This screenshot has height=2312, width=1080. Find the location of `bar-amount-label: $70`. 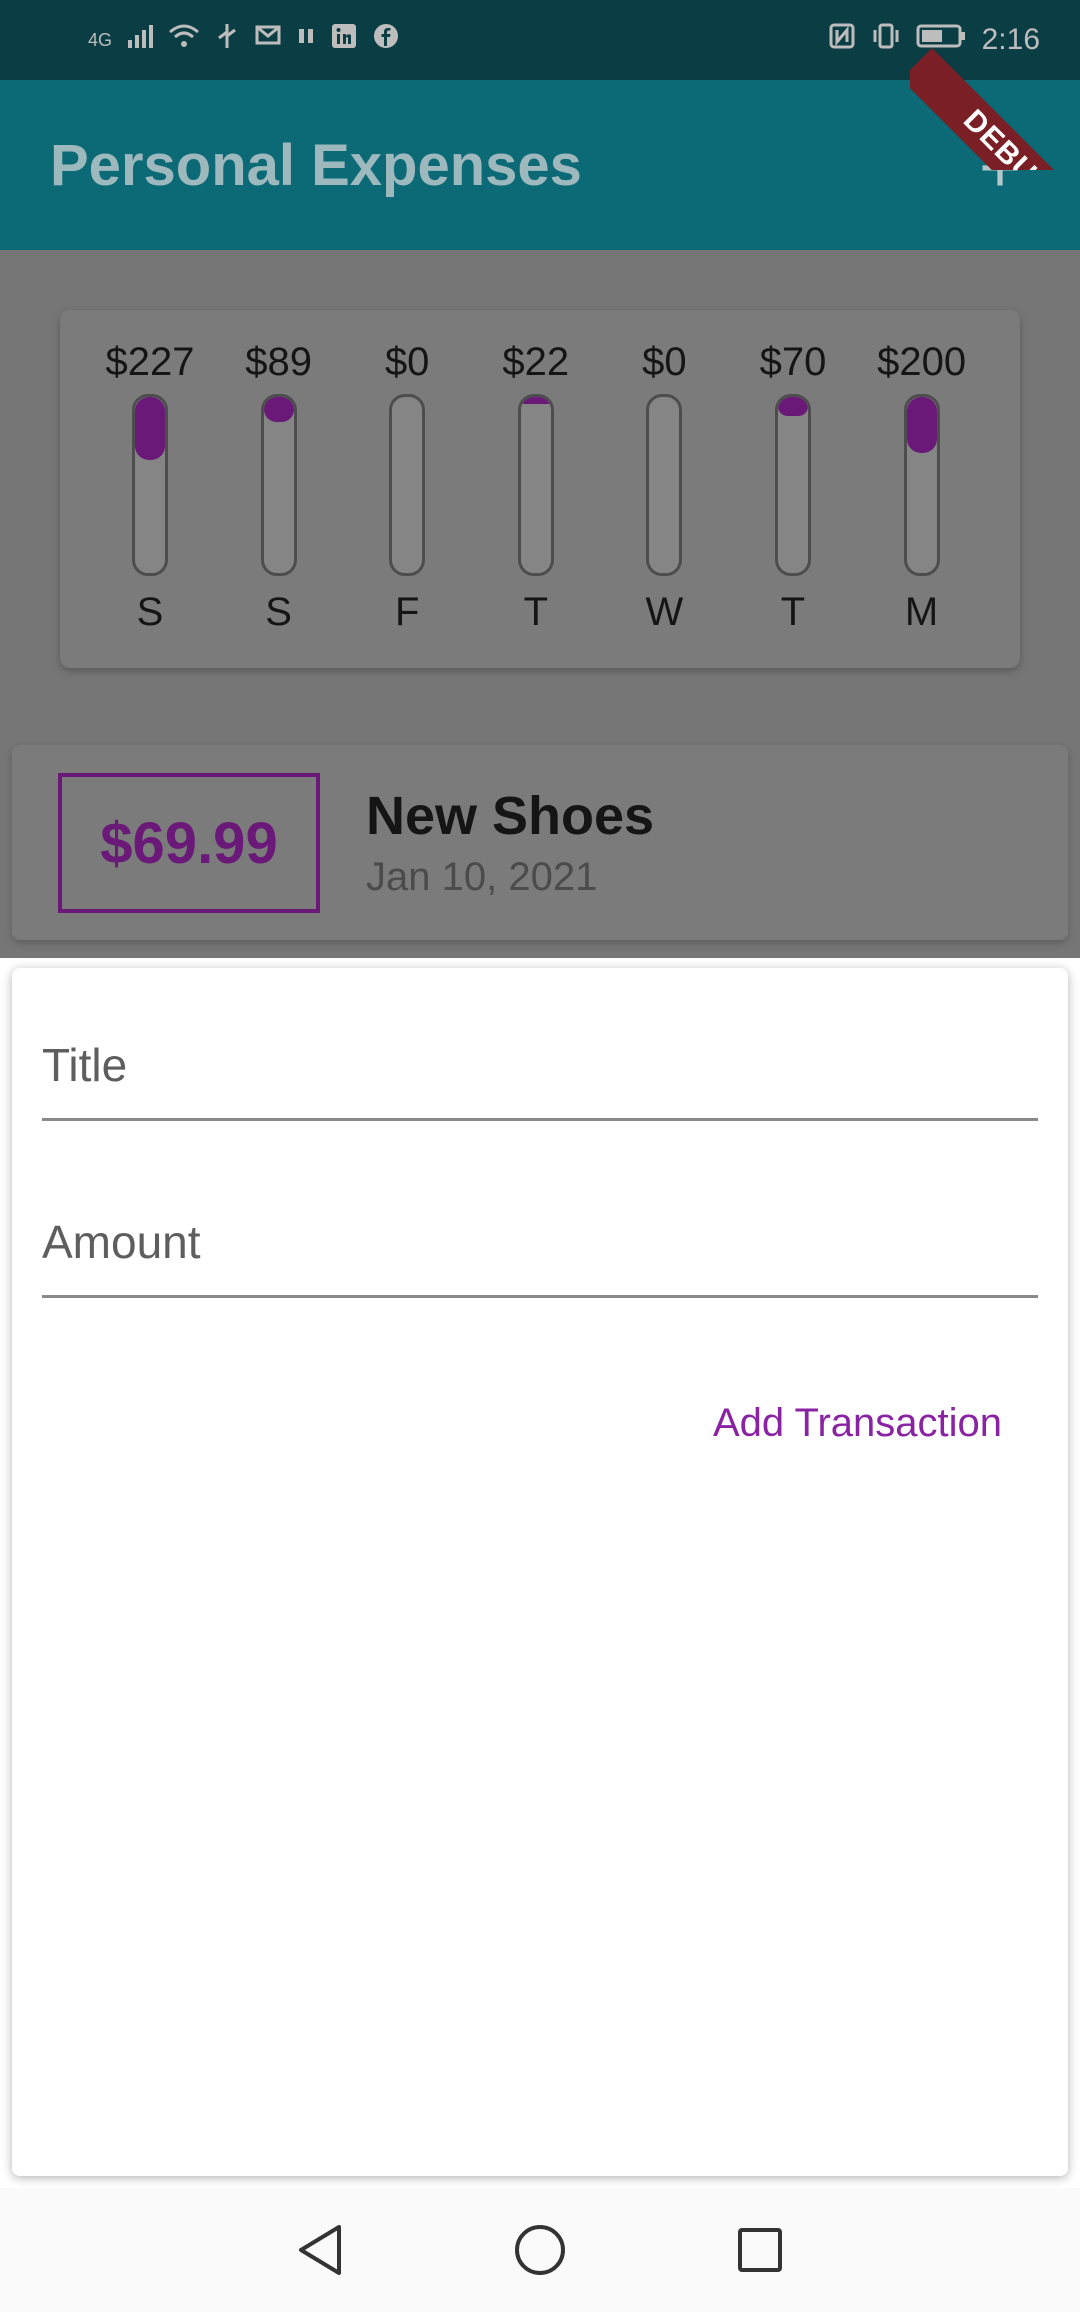

bar-amount-label: $70 is located at coordinates (793, 362).